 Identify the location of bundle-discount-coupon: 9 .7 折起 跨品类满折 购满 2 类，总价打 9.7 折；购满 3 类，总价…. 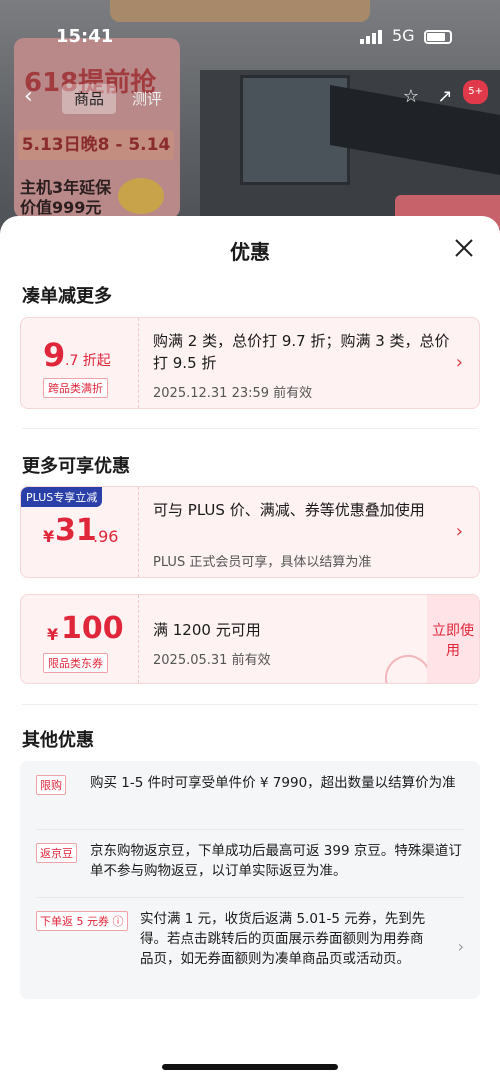
(250, 363).